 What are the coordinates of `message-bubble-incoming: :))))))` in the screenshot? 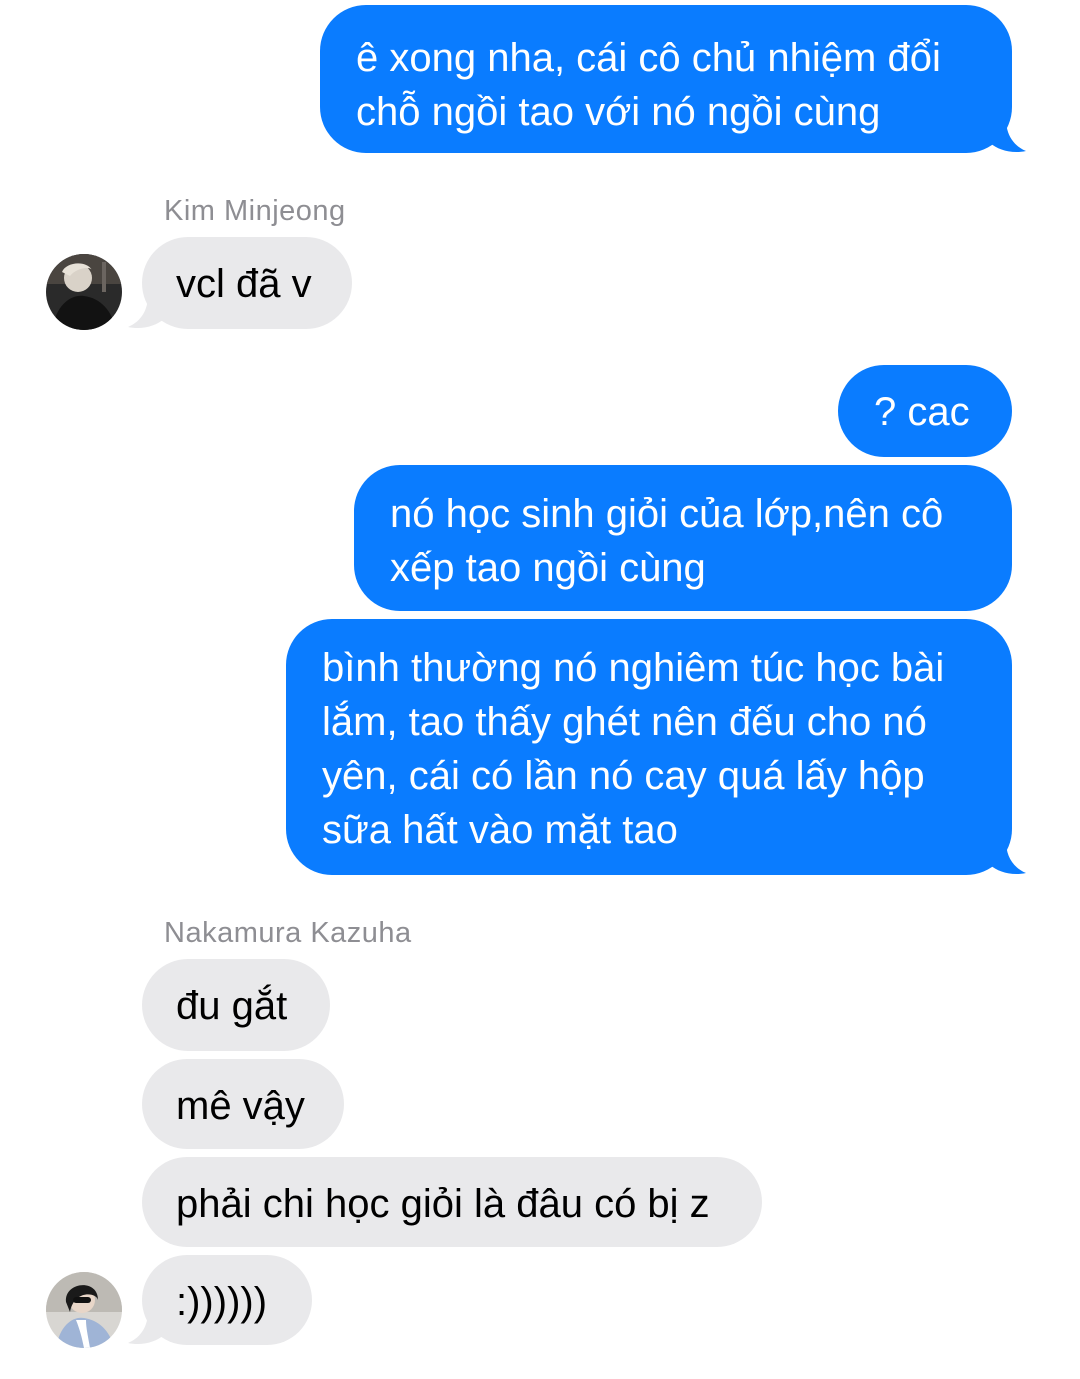 It's located at (227, 1300).